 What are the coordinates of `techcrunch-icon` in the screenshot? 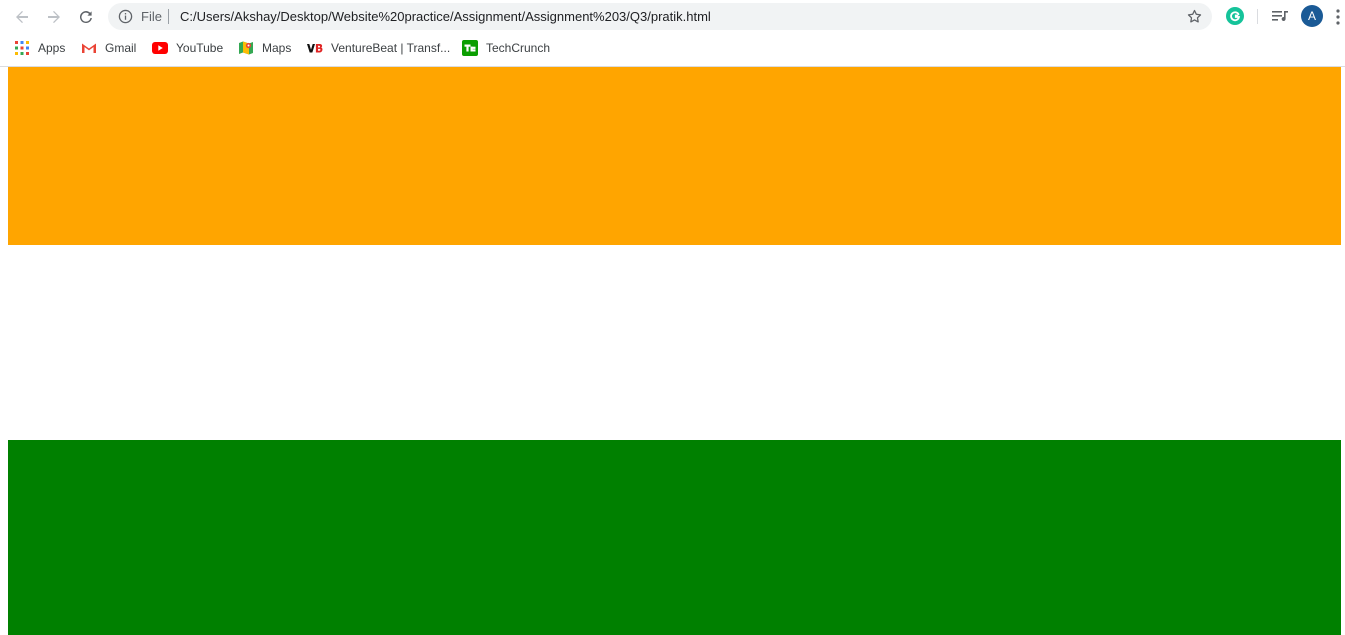 It's located at (470, 48).